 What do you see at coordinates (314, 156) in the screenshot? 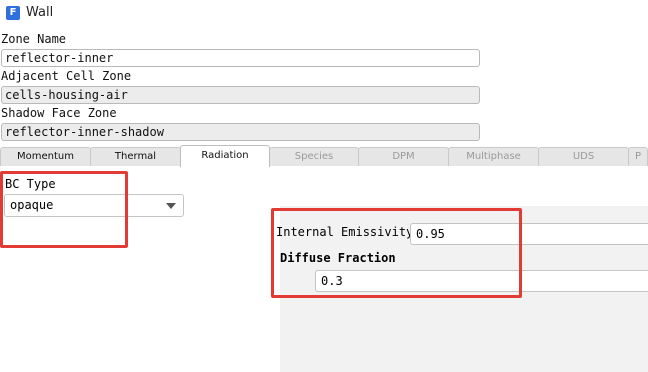
I see `tab-species: Species` at bounding box center [314, 156].